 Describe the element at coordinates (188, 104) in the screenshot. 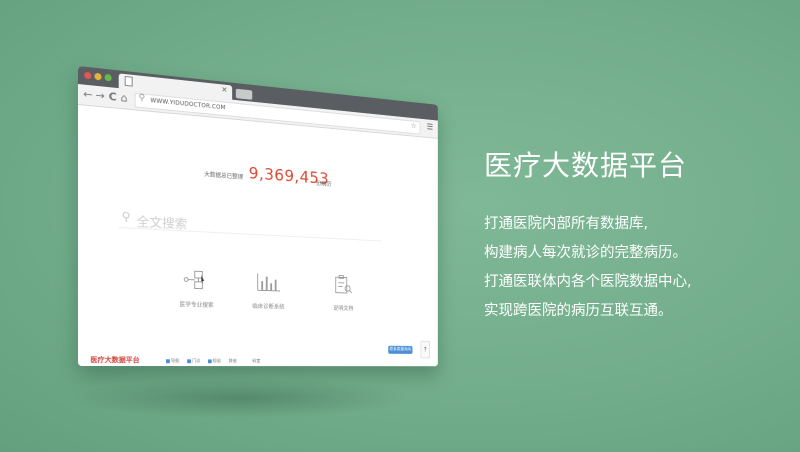

I see `url-text: WWW.YIDUDOCTOR.COM` at that location.